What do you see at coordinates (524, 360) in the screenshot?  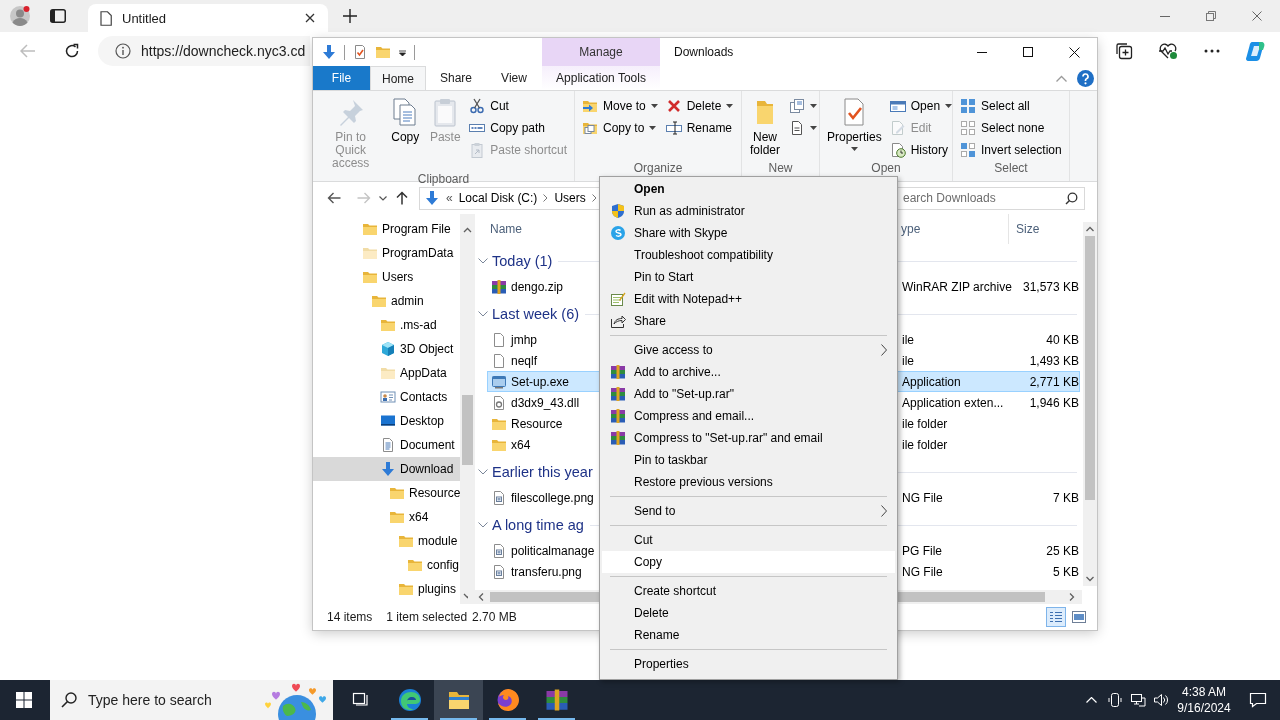 I see `file-name: neqlf` at bounding box center [524, 360].